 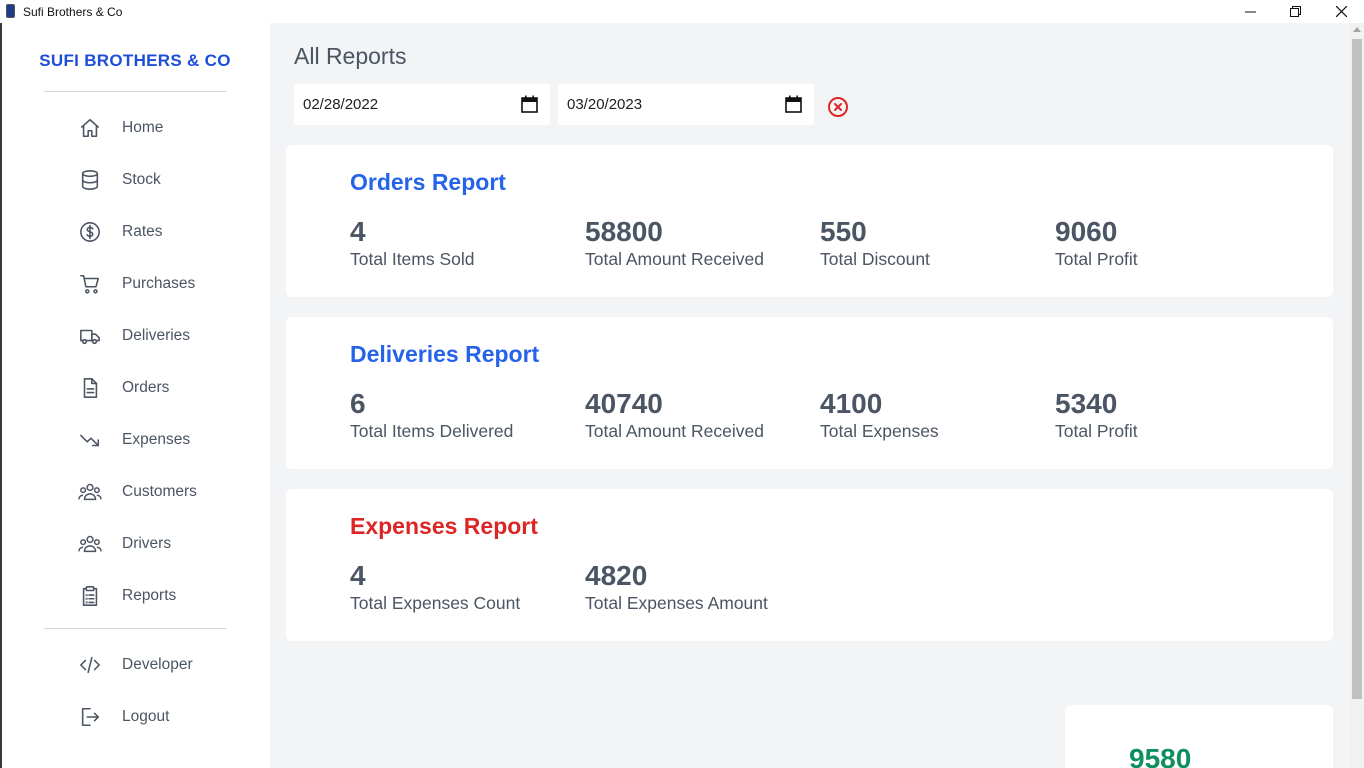 What do you see at coordinates (1086, 403) in the screenshot?
I see `stat-value: 5340` at bounding box center [1086, 403].